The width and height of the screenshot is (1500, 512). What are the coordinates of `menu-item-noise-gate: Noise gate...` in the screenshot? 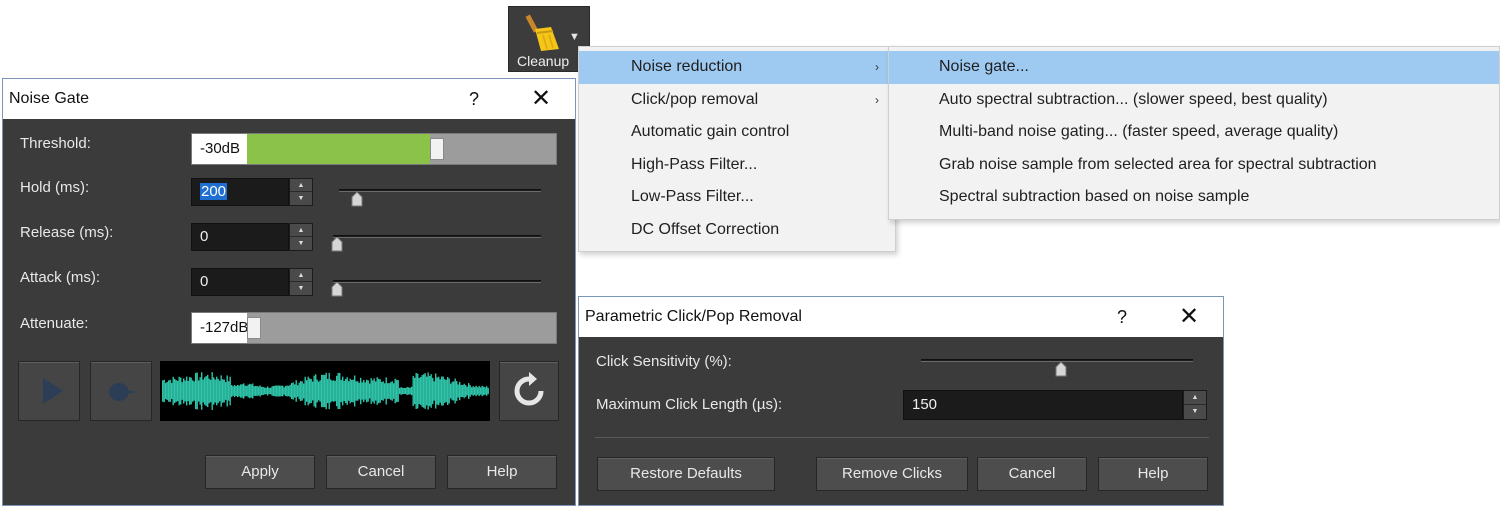 It's located at (1194, 67).